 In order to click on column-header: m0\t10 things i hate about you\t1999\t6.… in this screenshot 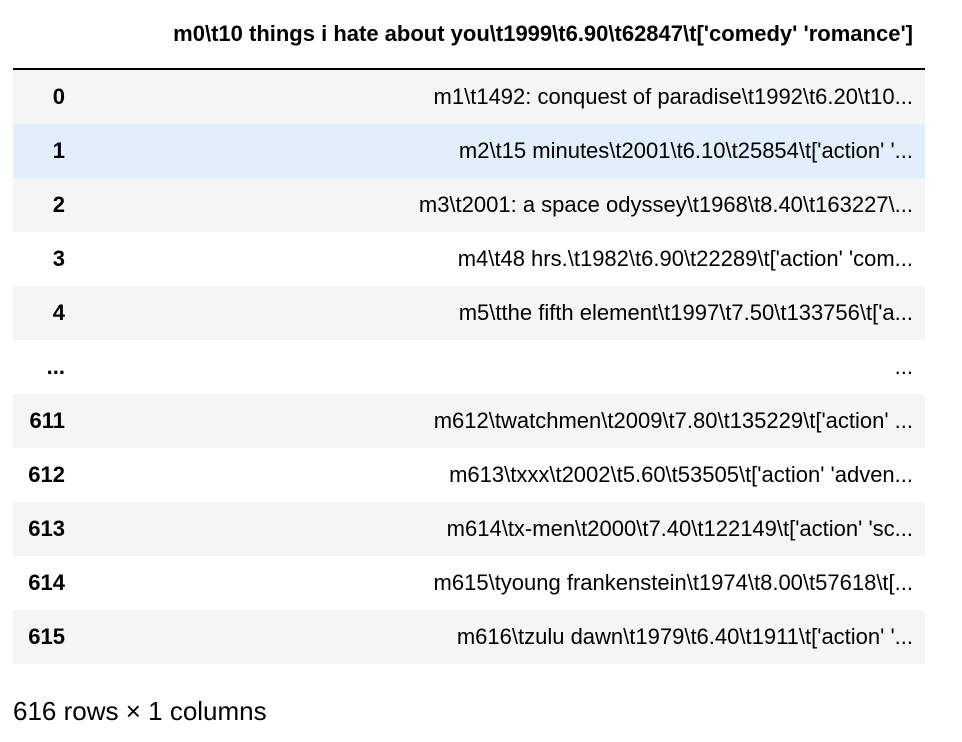, I will do `click(503, 35)`.